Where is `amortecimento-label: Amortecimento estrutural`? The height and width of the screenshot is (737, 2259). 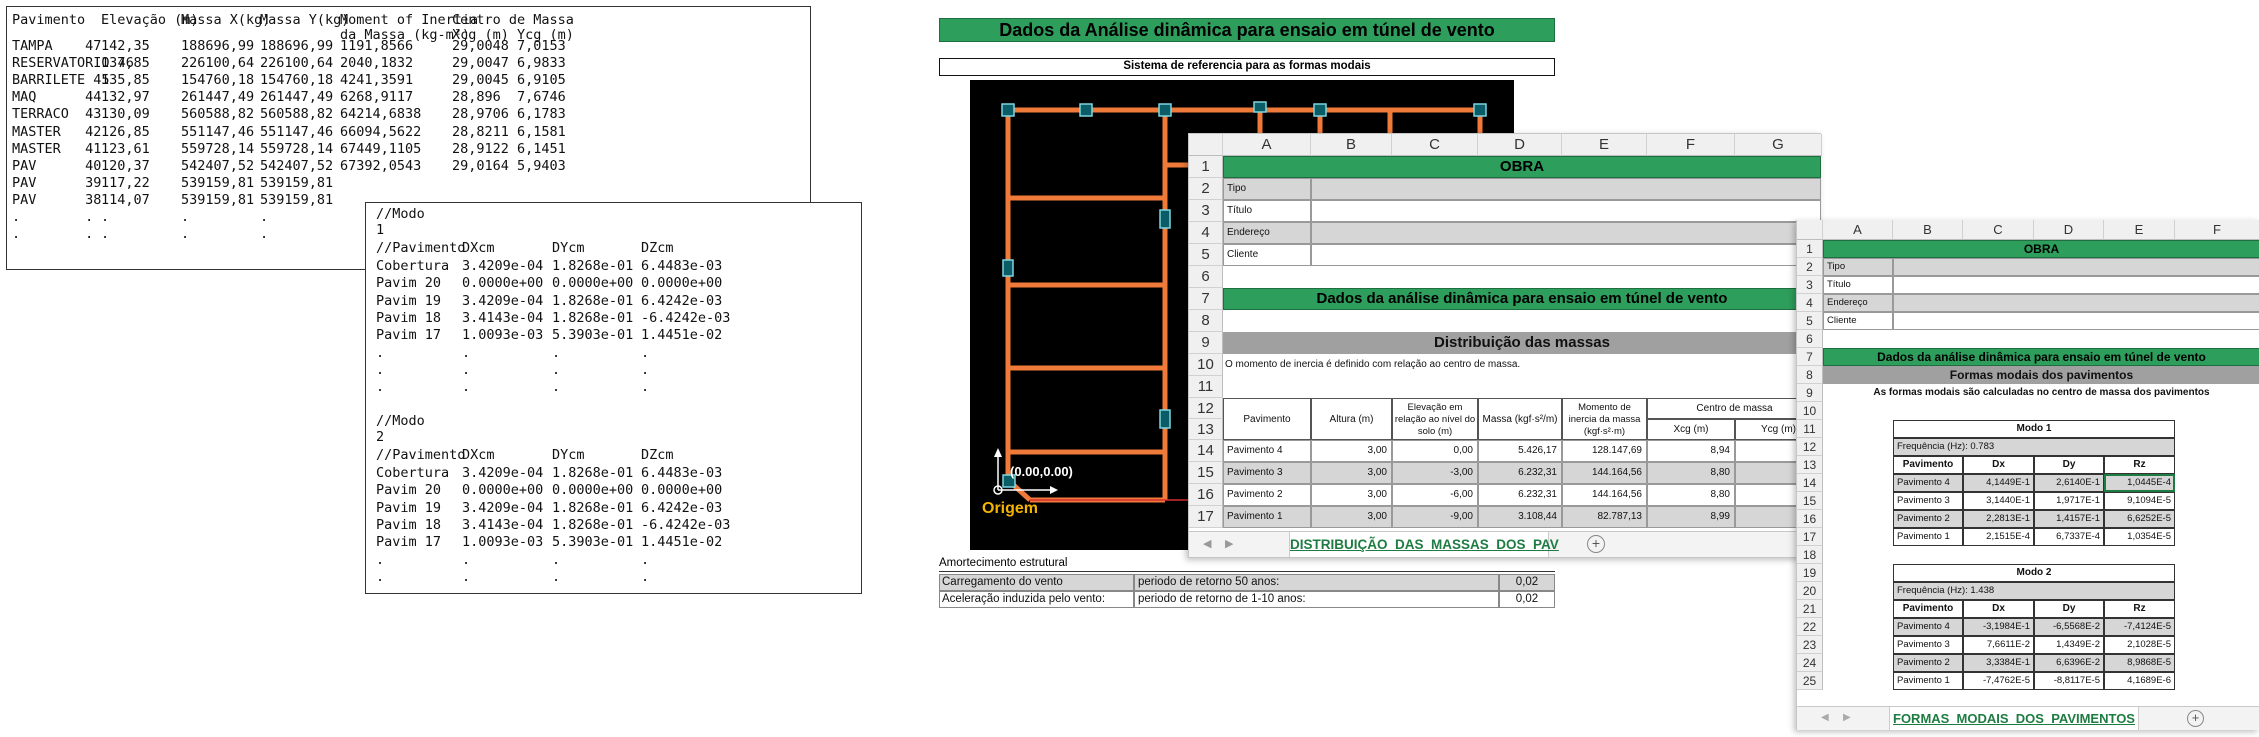 amortecimento-label: Amortecimento estrutural is located at coordinates (1247, 564).